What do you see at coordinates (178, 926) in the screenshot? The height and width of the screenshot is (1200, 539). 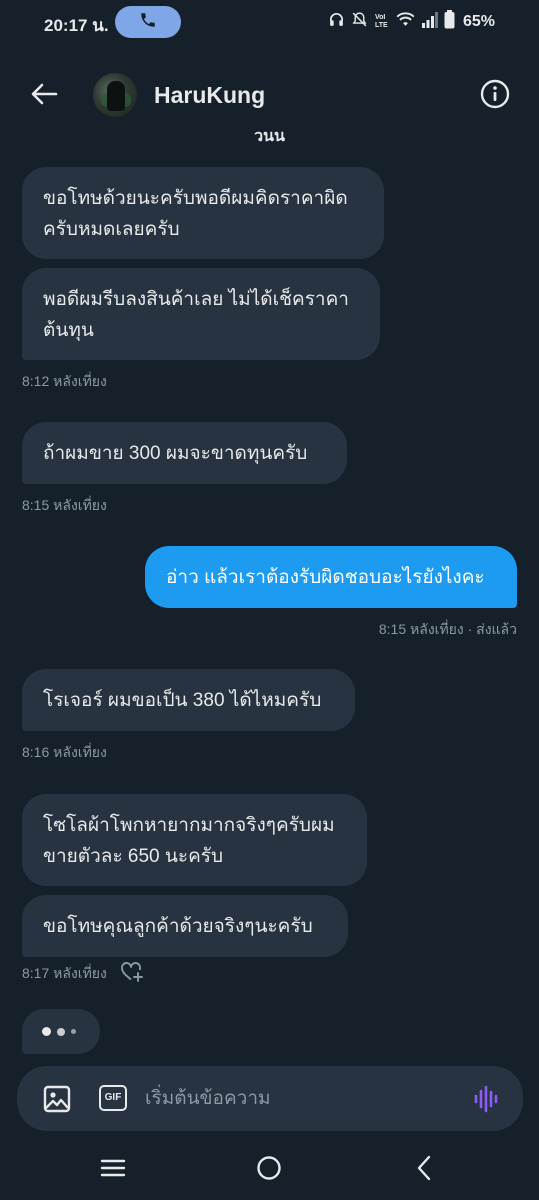 I see `message-text-line: ขอโทษคุณลูกค้าด้วยจริงๆนะครับ` at bounding box center [178, 926].